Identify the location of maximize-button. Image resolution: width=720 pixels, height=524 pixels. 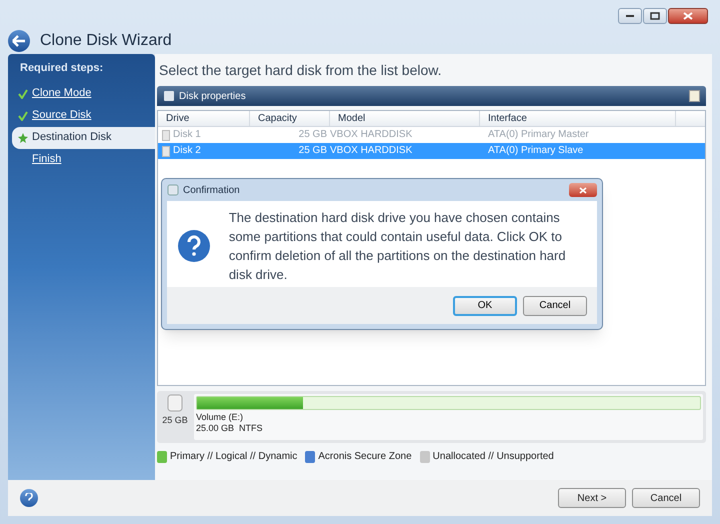
(655, 16).